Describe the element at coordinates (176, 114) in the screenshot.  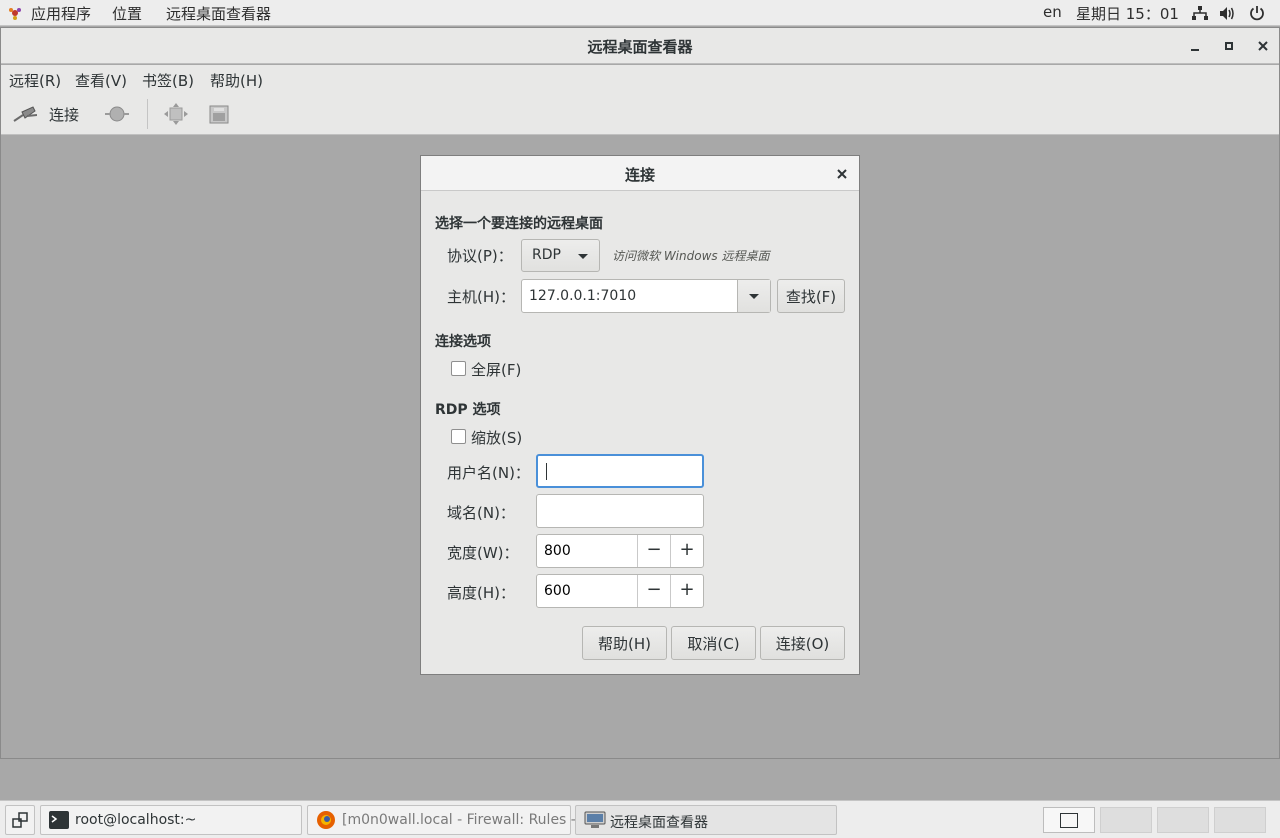
I see `fullscreen-icon` at that location.